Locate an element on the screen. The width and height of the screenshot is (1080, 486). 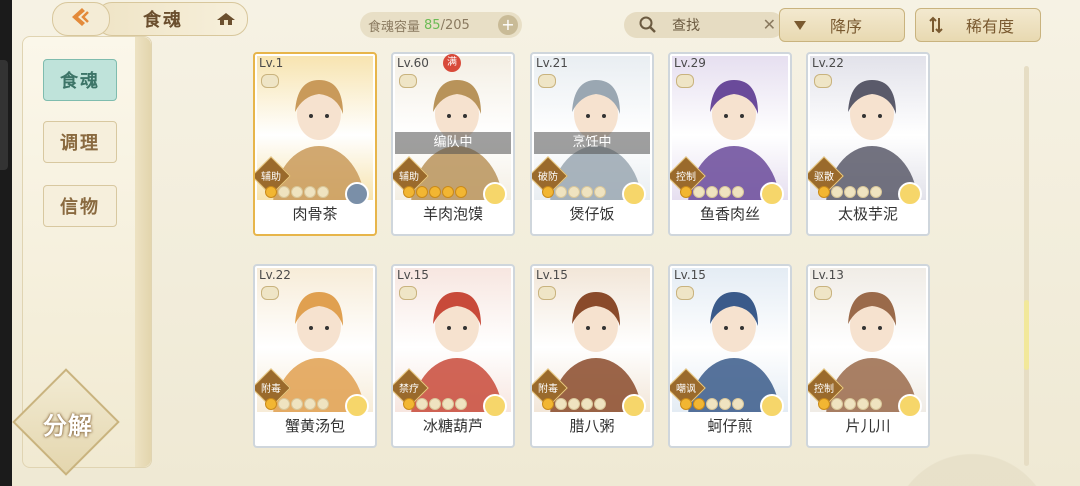
level-label: Lv.29 is located at coordinates (690, 63).